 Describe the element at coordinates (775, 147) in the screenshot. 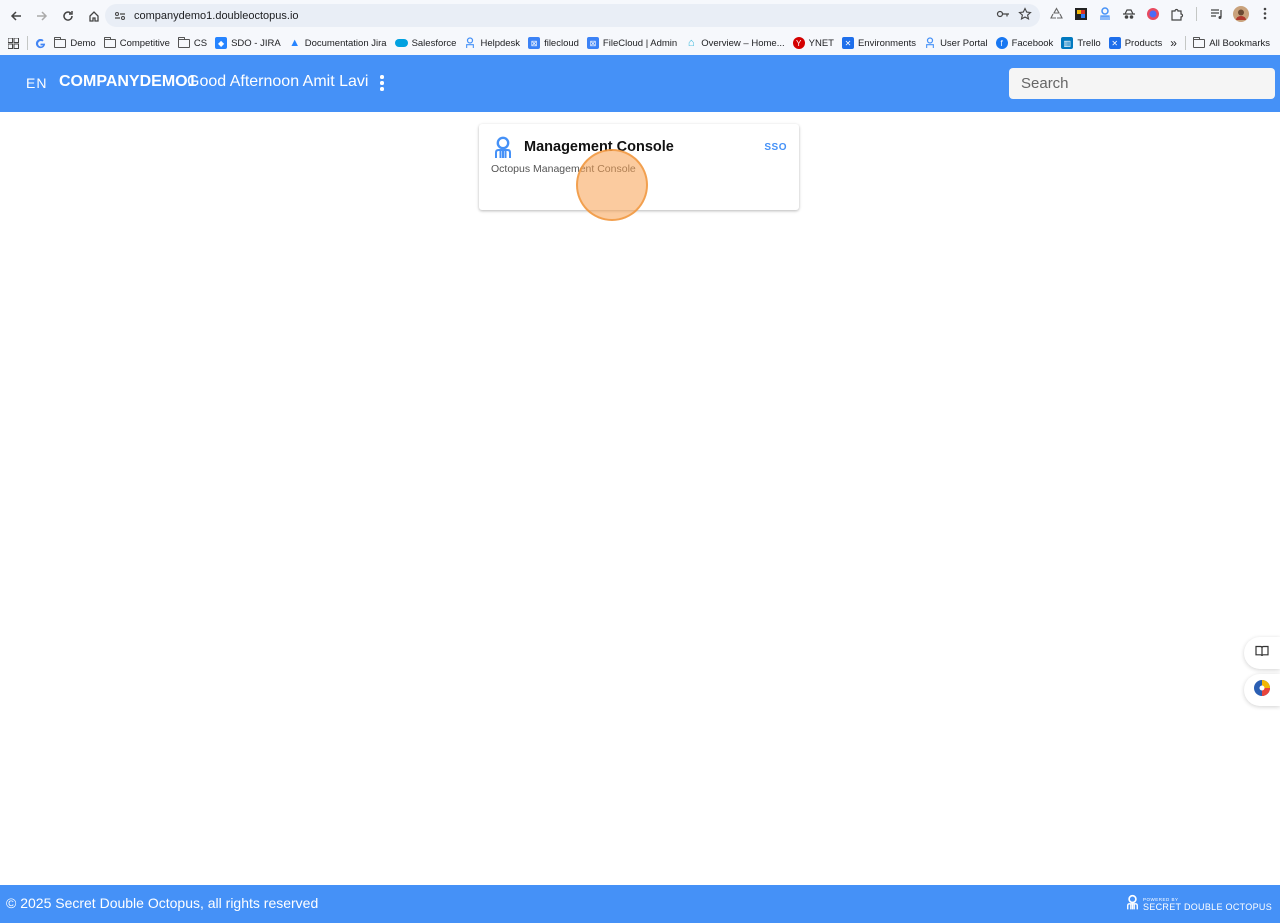

I see `sso-badge: SSO` at that location.